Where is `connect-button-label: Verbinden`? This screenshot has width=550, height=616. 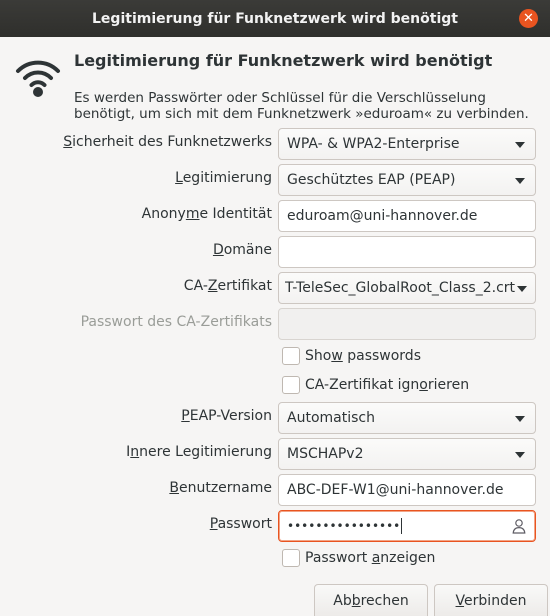 connect-button-label: Verbinden is located at coordinates (491, 600).